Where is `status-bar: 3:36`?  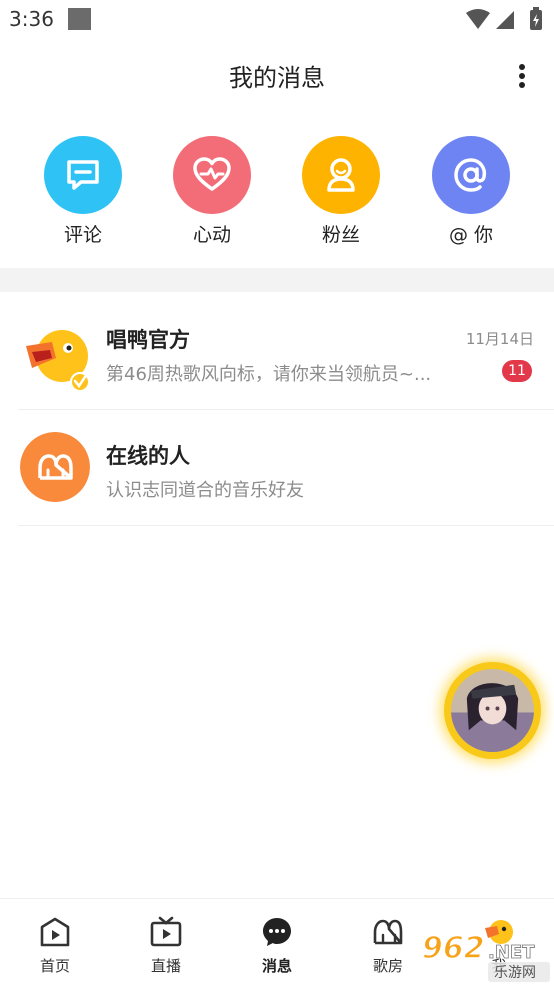 status-bar: 3:36 is located at coordinates (277, 20).